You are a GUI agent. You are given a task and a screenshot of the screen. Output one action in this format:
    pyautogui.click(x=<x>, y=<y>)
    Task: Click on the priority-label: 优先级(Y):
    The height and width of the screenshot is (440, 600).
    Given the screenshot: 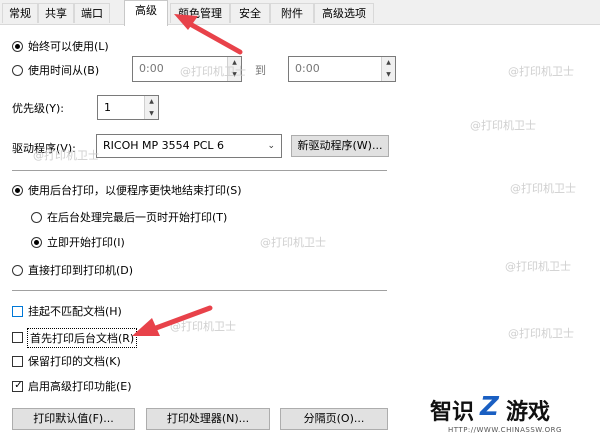 What is the action you would take?
    pyautogui.click(x=38, y=108)
    